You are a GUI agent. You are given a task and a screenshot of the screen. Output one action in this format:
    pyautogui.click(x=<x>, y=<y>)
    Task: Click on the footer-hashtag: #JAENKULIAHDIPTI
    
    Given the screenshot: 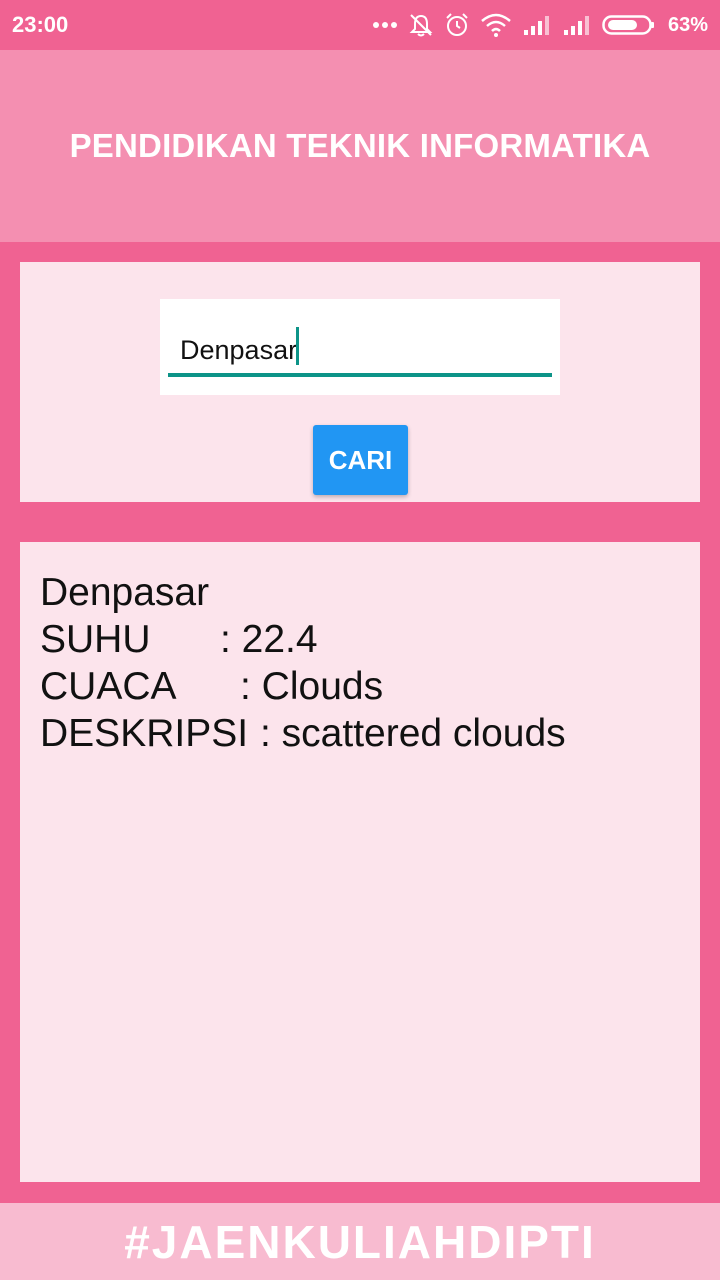 What is the action you would take?
    pyautogui.click(x=360, y=1241)
    